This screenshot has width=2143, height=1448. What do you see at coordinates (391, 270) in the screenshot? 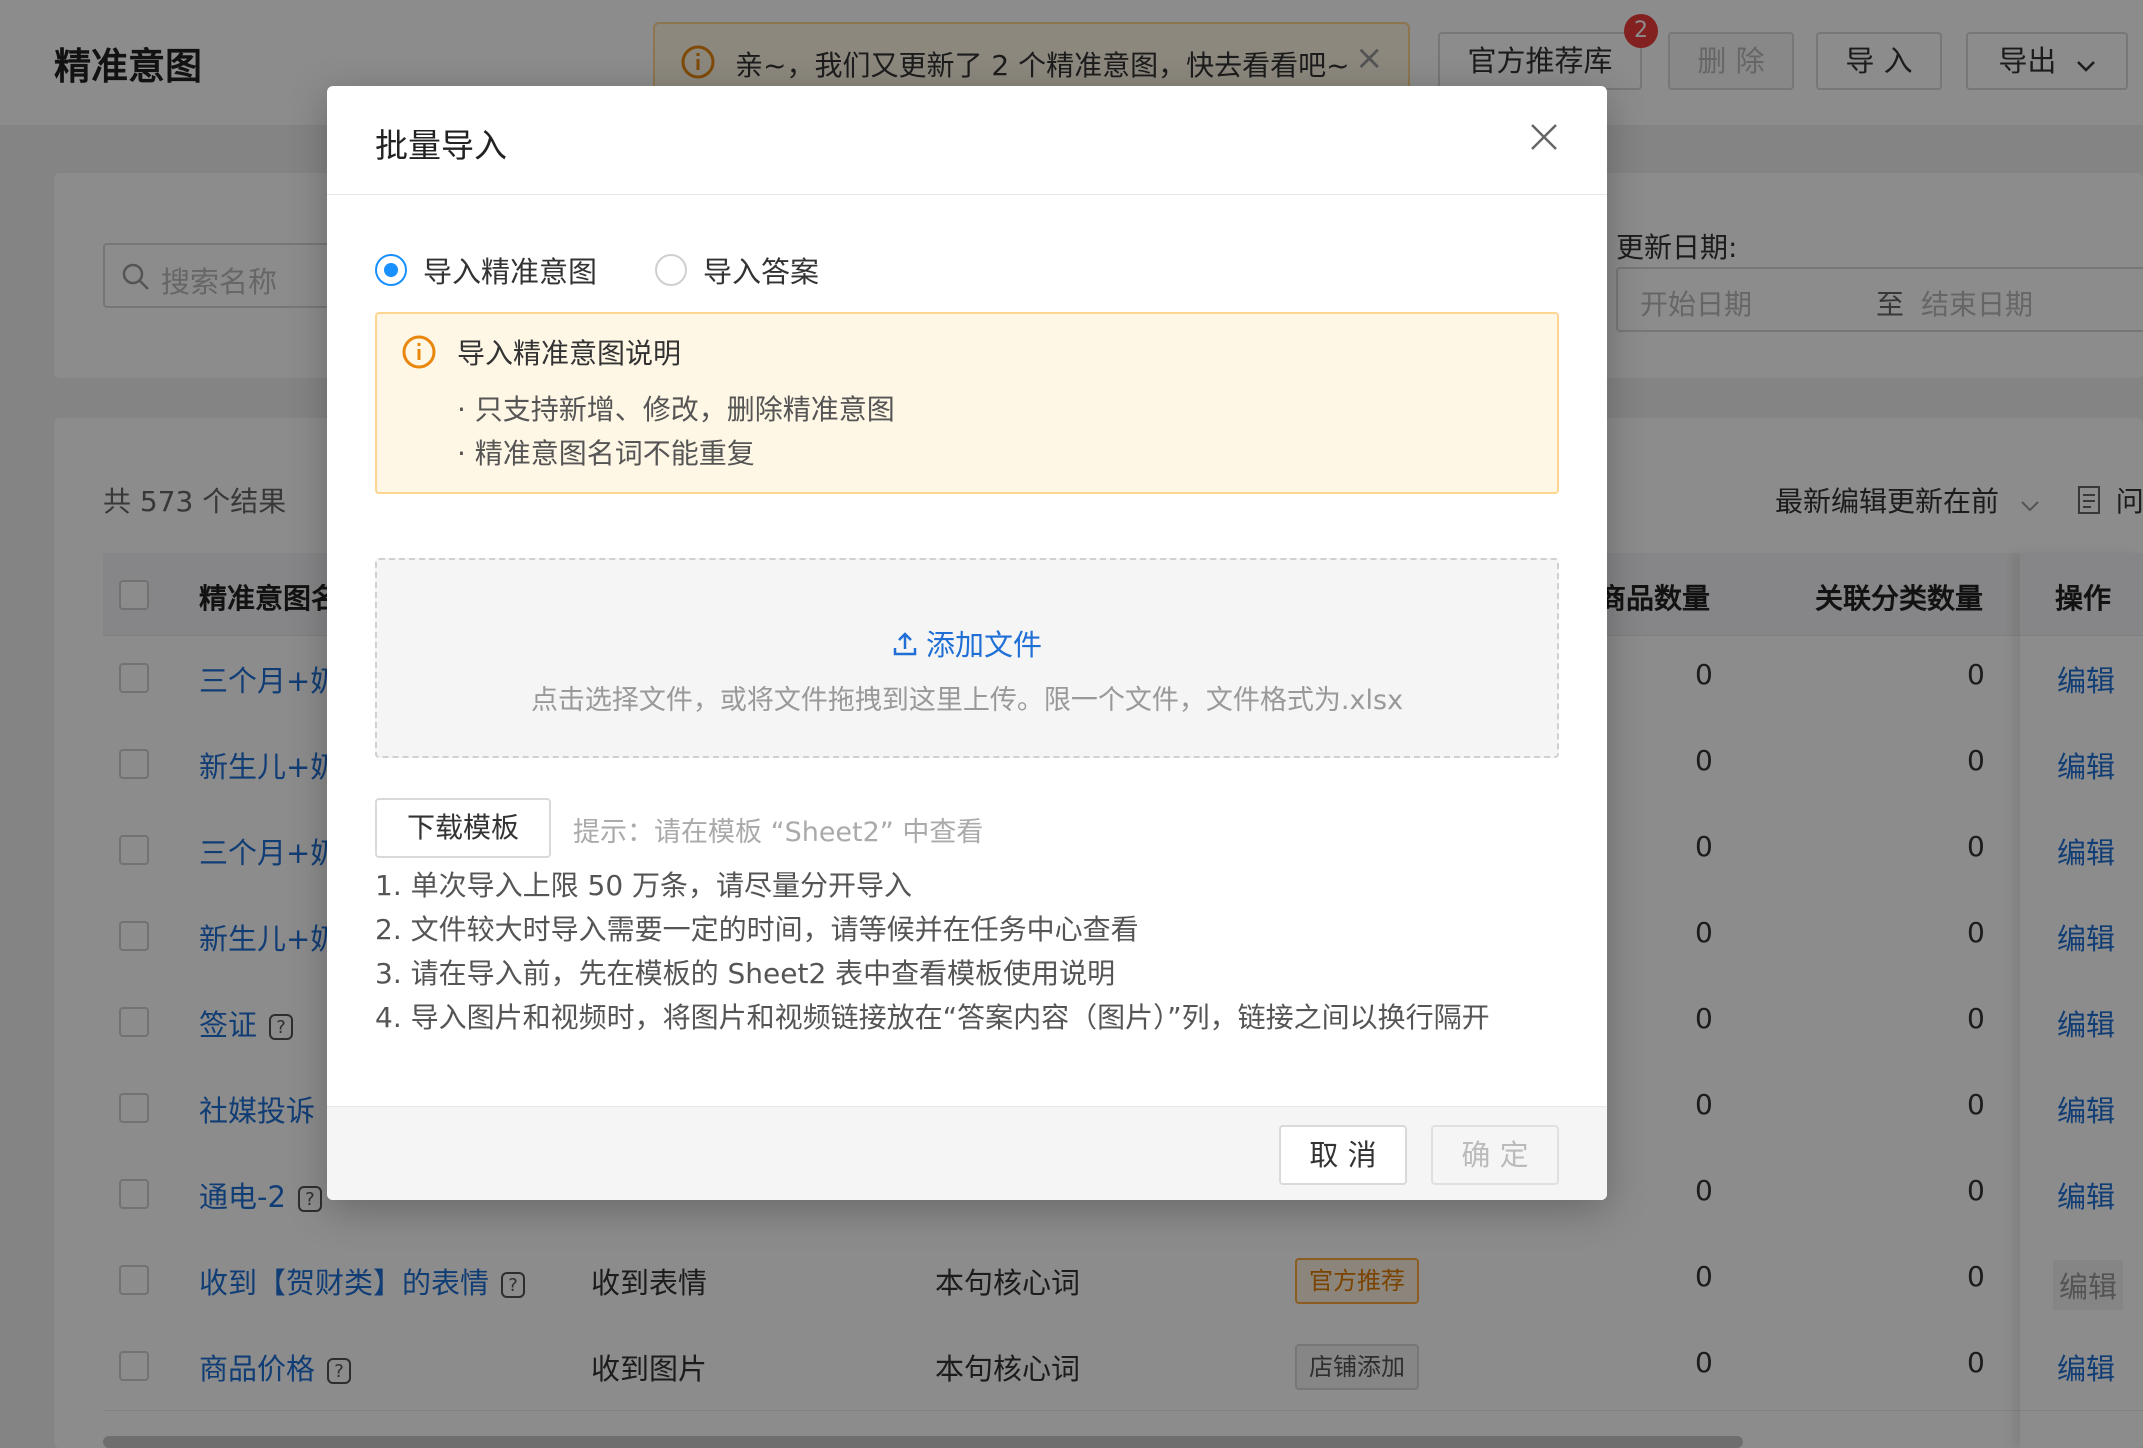
I see `radio-checked-icon` at bounding box center [391, 270].